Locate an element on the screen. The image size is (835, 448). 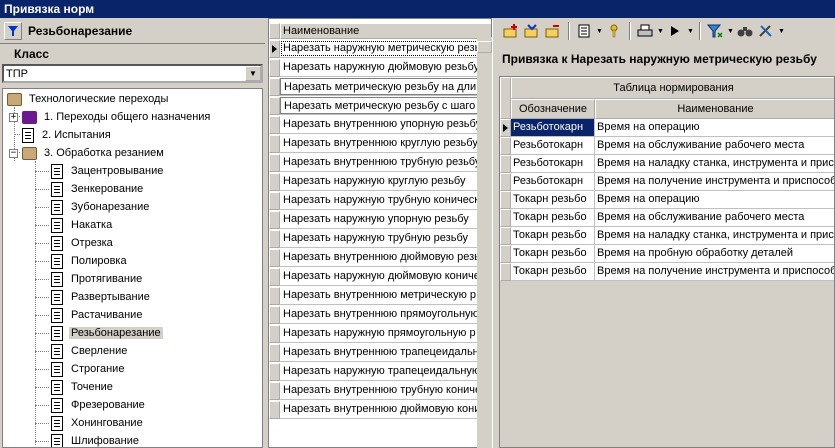
cell-name: Время на пробную обработку деталей is located at coordinates (714, 254).